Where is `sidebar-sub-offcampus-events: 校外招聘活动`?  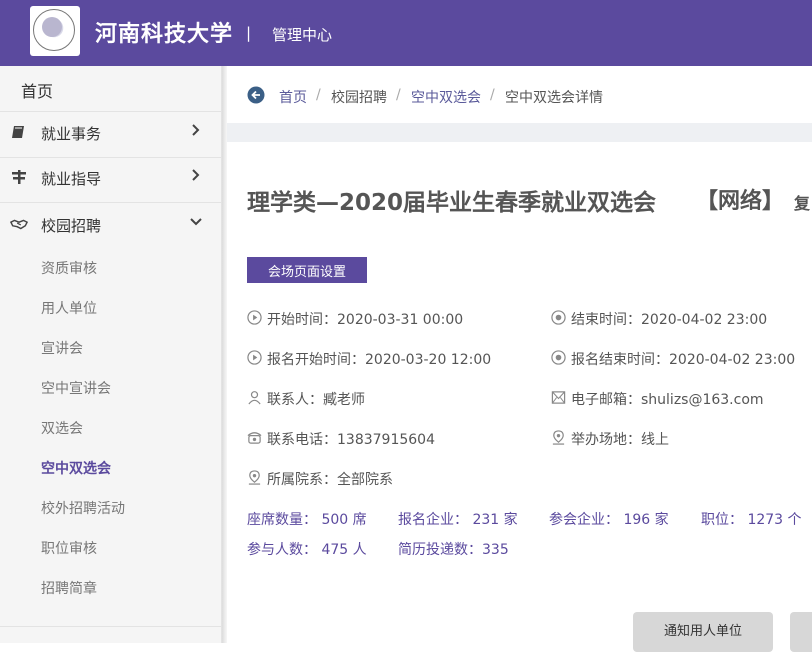
sidebar-sub-offcampus-events: 校外招聘活动 is located at coordinates (83, 508).